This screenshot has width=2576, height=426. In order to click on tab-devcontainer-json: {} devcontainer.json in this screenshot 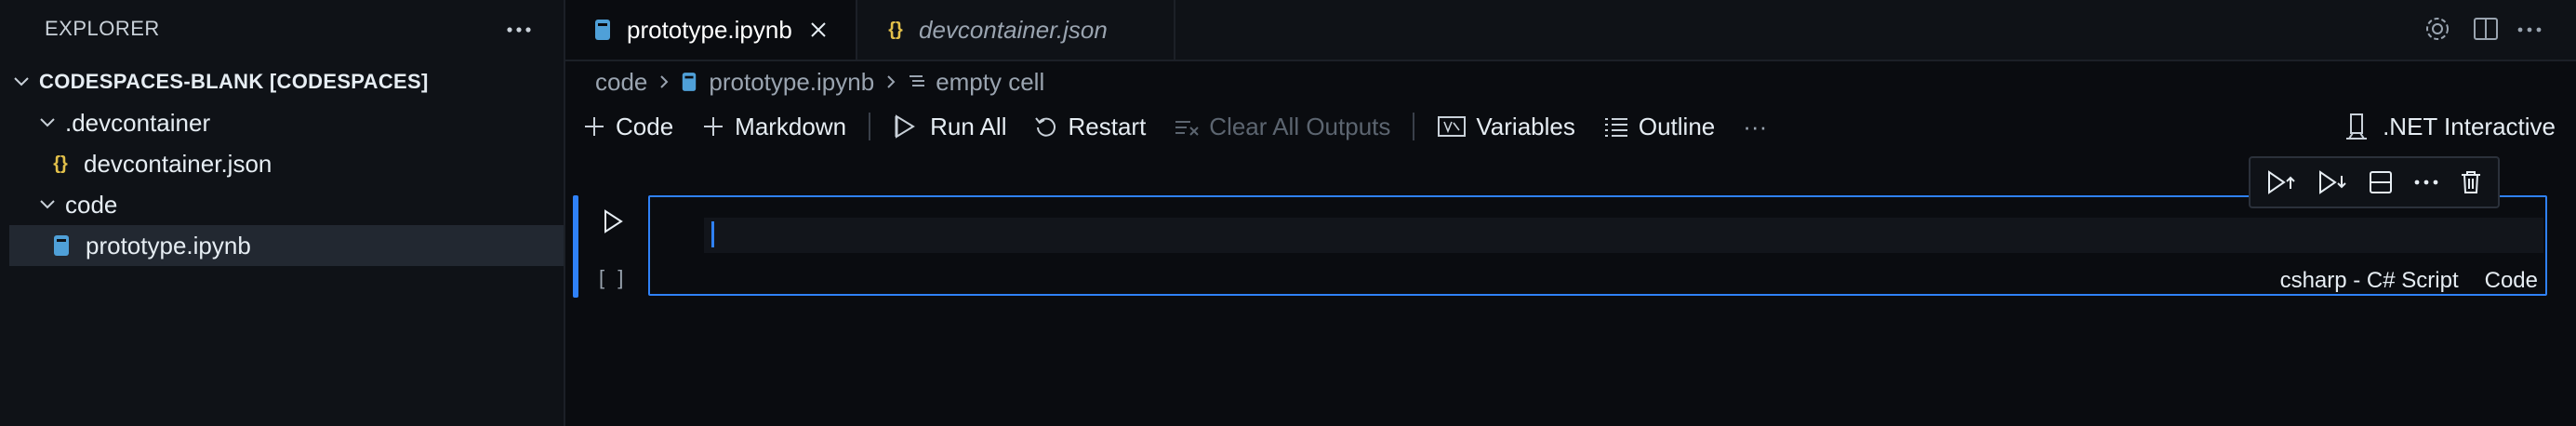, I will do `click(1016, 30)`.